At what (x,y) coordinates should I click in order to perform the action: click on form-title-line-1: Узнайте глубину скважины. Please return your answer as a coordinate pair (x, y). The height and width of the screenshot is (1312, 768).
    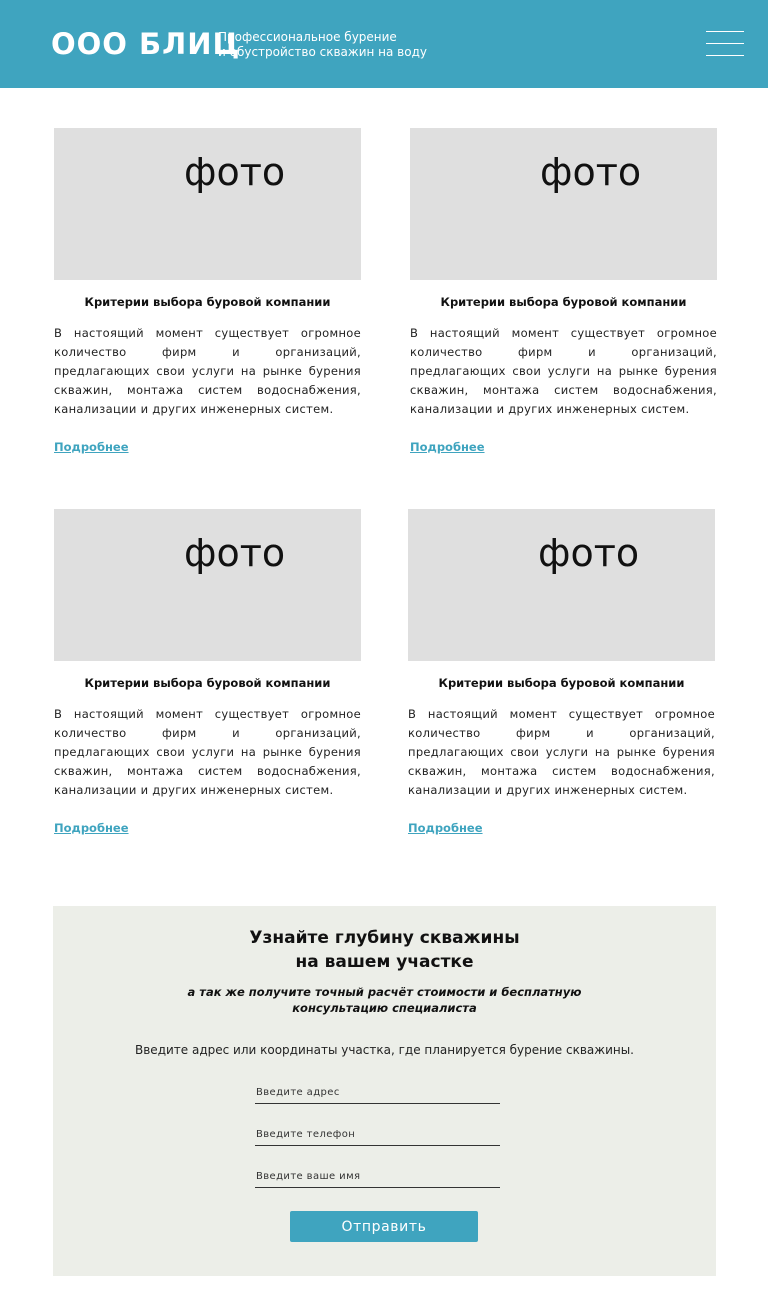
    Looking at the image, I should click on (384, 938).